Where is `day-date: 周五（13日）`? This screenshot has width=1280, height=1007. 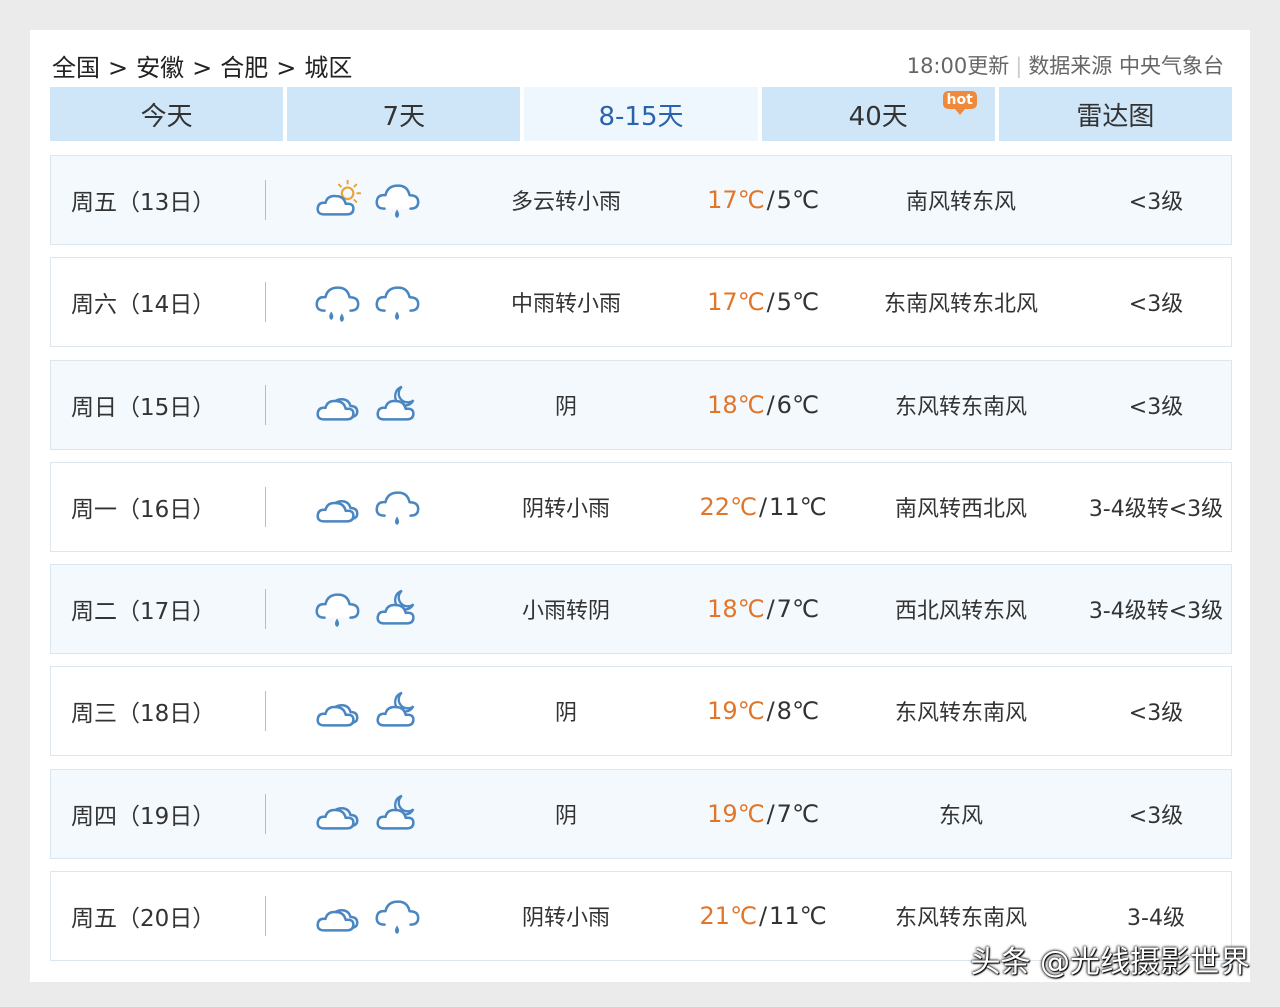
day-date: 周五（13日） is located at coordinates (143, 203).